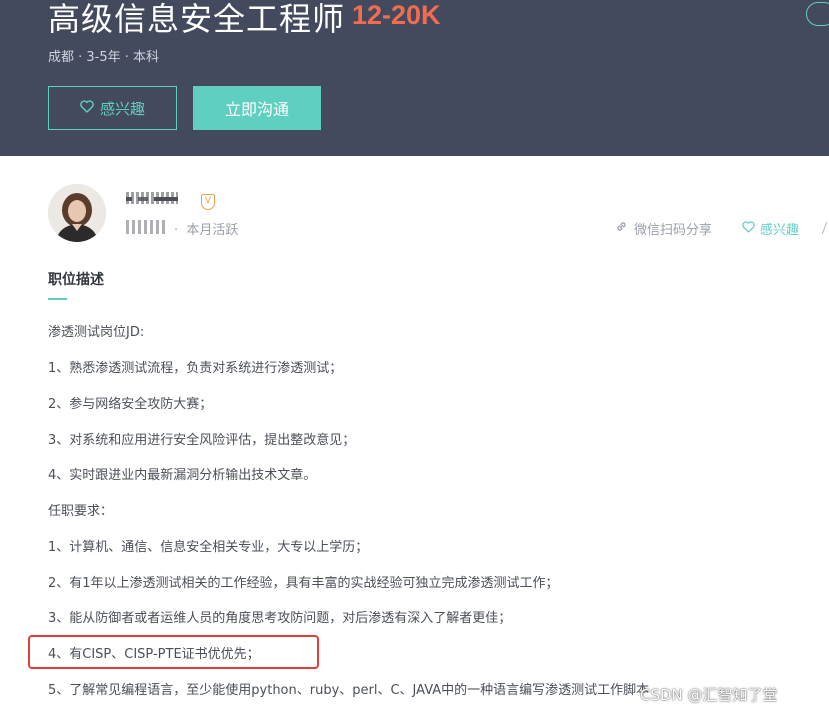 The height and width of the screenshot is (713, 829). What do you see at coordinates (257, 108) in the screenshot?
I see `chat-now-button: 立即沟通` at bounding box center [257, 108].